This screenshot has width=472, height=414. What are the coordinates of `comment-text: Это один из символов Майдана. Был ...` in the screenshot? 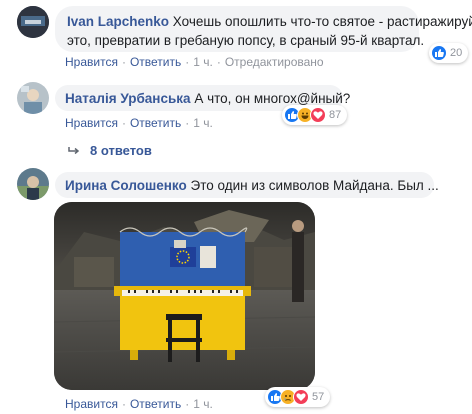 It's located at (314, 185).